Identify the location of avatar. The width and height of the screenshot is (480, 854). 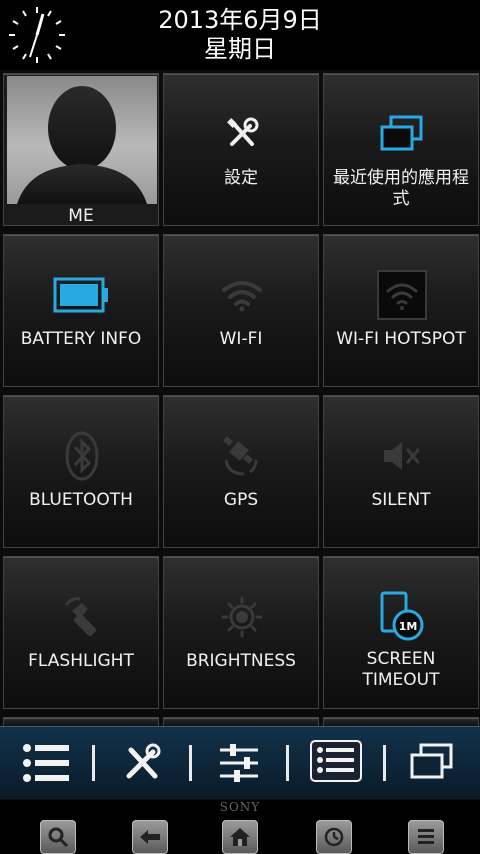
(82, 140).